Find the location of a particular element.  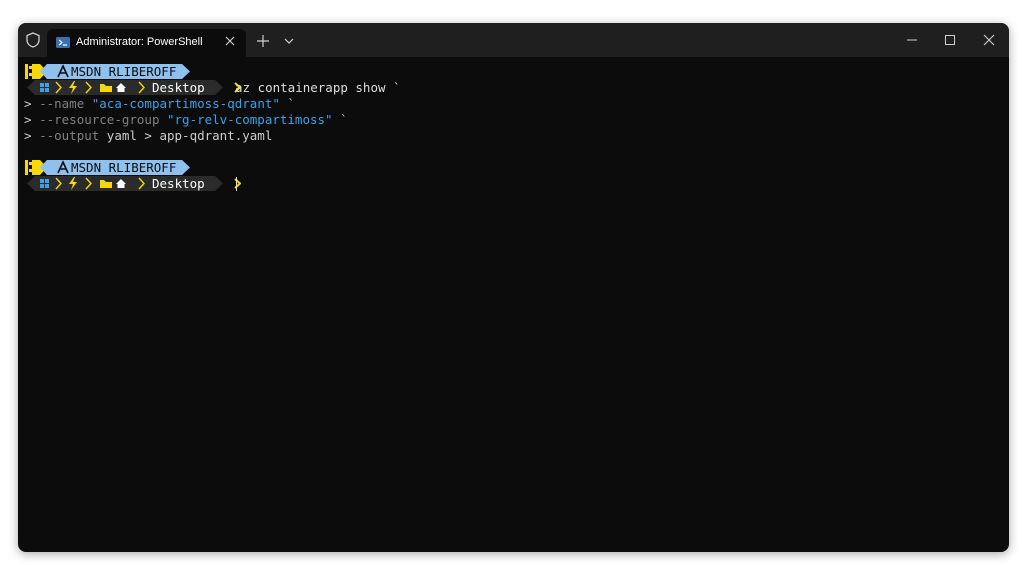

shield-icon is located at coordinates (33, 40).